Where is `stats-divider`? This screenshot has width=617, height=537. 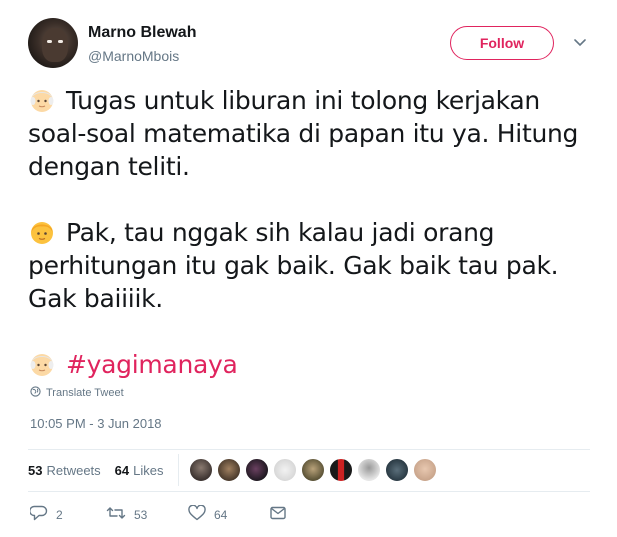
stats-divider is located at coordinates (178, 470).